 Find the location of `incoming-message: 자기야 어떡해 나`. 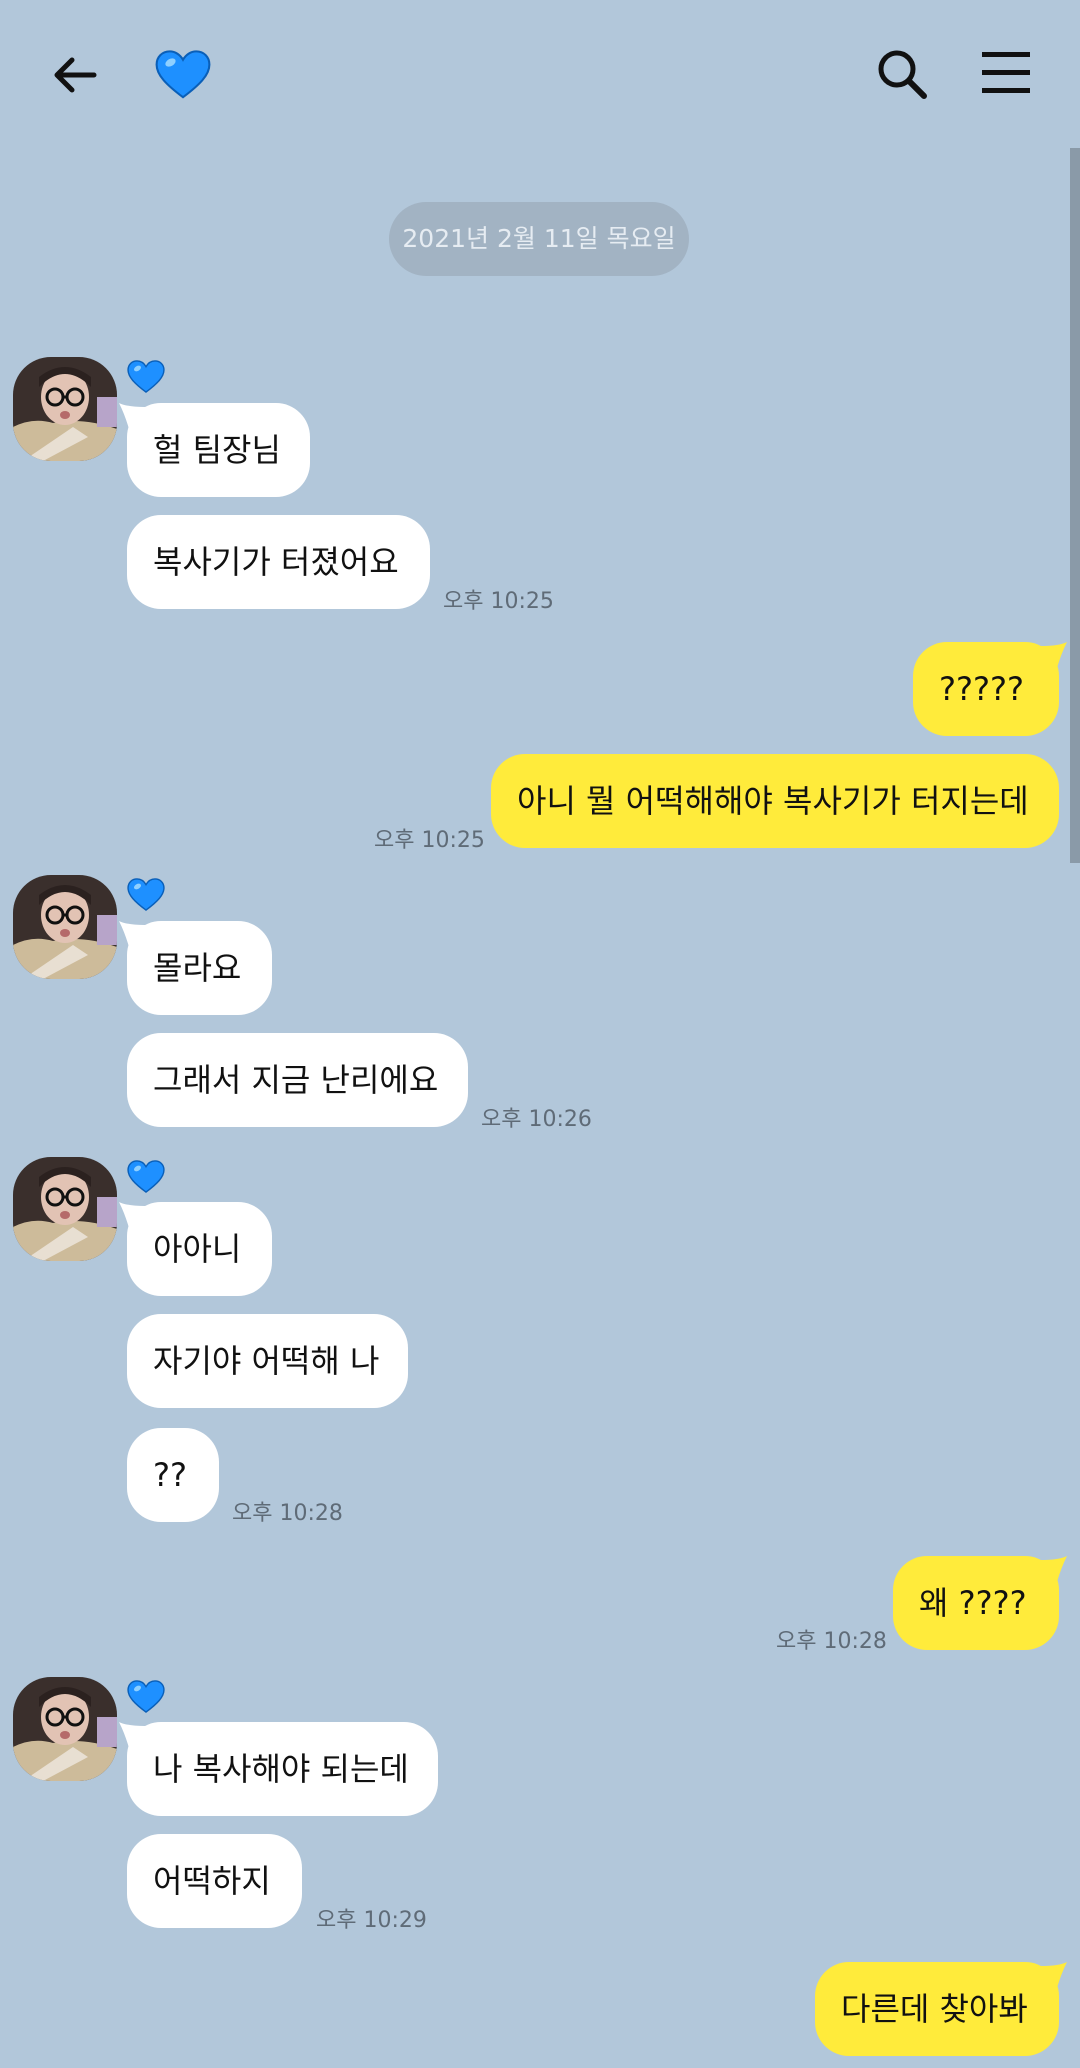

incoming-message: 자기야 어떡해 나 is located at coordinates (267, 1361).